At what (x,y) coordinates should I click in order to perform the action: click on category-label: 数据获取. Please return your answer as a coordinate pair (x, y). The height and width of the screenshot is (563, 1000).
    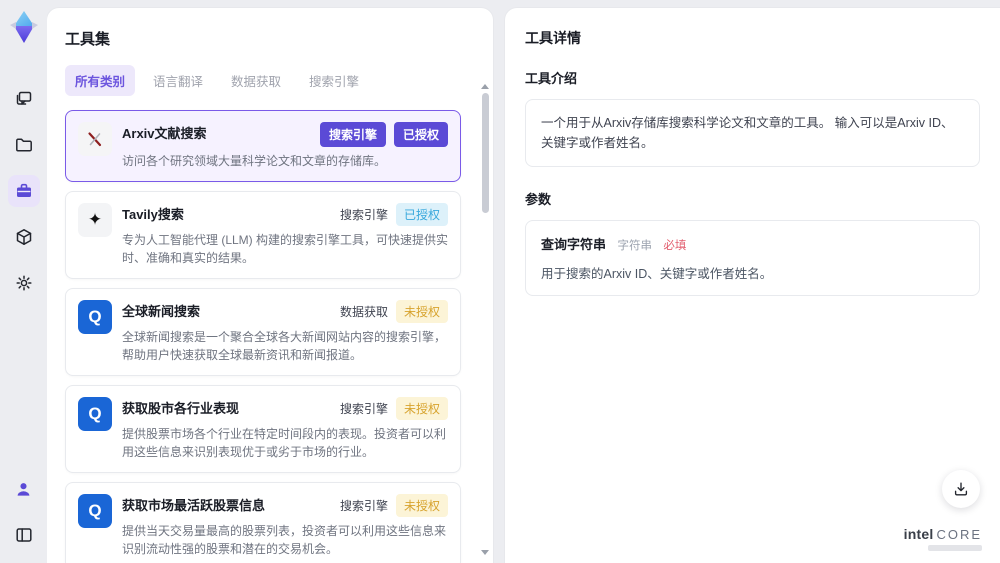
    Looking at the image, I should click on (363, 312).